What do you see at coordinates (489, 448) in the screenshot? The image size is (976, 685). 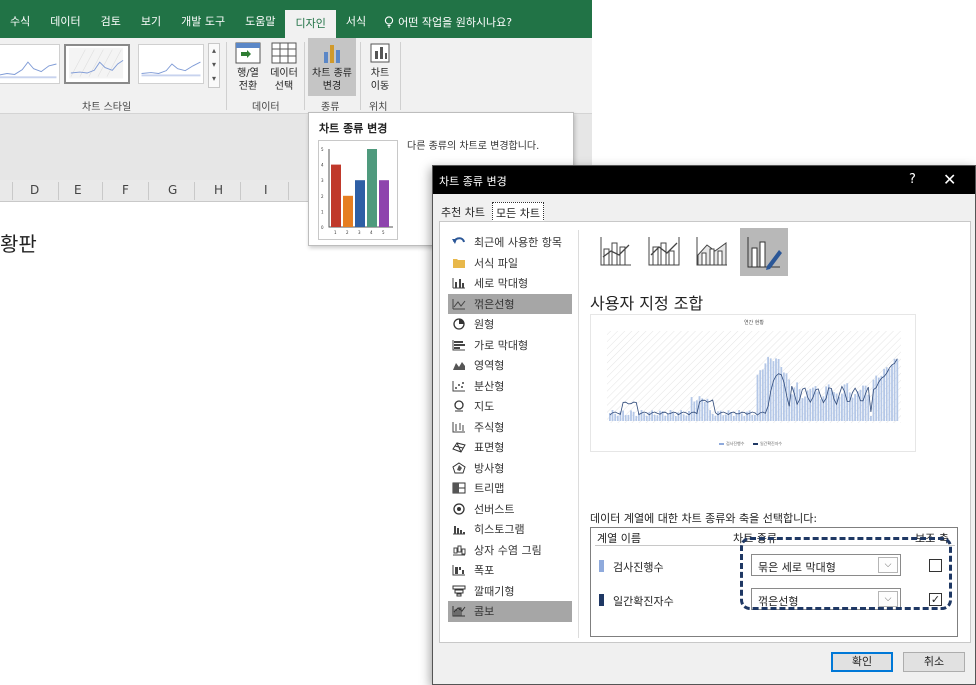 I see `chart-type-label: 표면형` at bounding box center [489, 448].